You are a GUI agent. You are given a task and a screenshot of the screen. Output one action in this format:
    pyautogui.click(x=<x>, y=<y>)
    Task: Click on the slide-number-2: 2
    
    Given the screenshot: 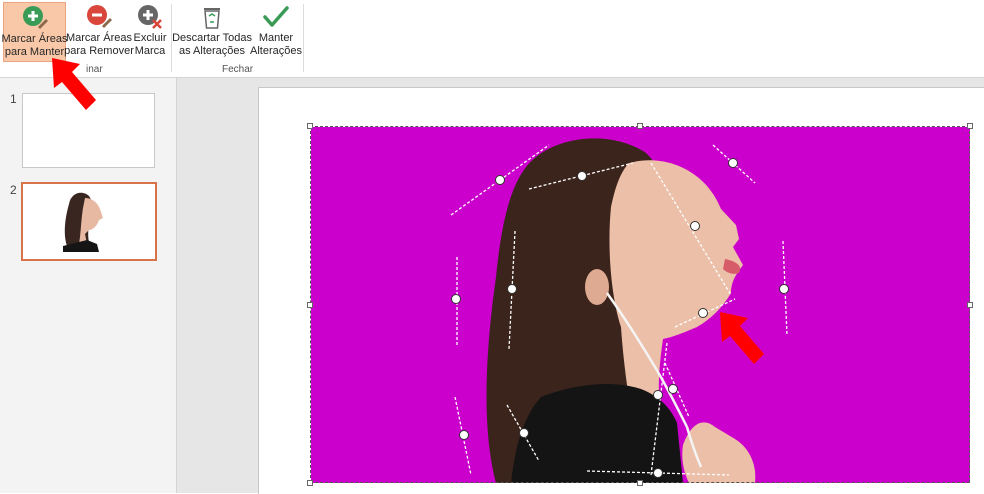 What is the action you would take?
    pyautogui.click(x=13, y=190)
    